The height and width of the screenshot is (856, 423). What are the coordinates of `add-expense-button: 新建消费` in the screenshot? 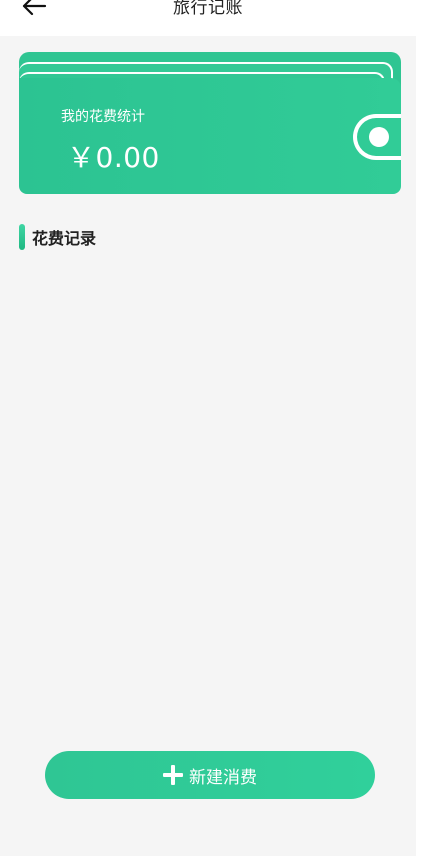 It's located at (210, 775).